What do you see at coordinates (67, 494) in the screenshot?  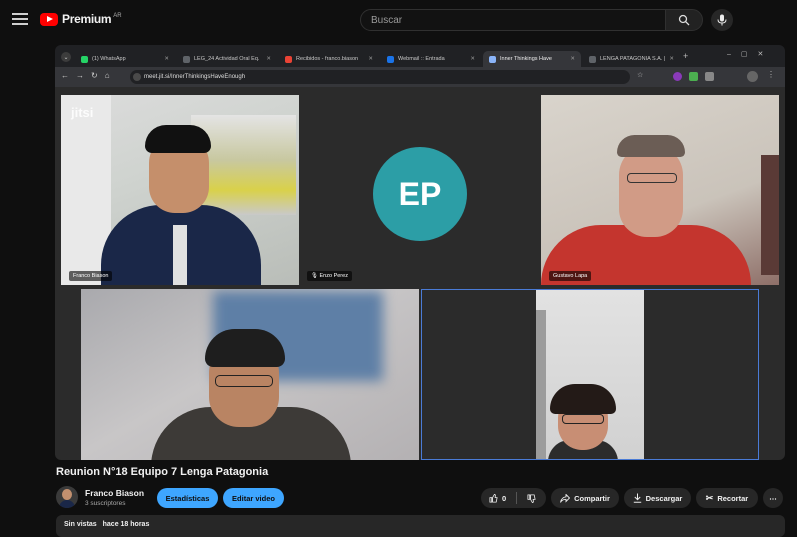 I see `avatar-face` at bounding box center [67, 494].